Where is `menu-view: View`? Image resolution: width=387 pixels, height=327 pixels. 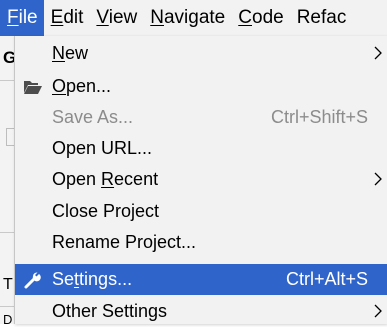 menu-view: View is located at coordinates (116, 18).